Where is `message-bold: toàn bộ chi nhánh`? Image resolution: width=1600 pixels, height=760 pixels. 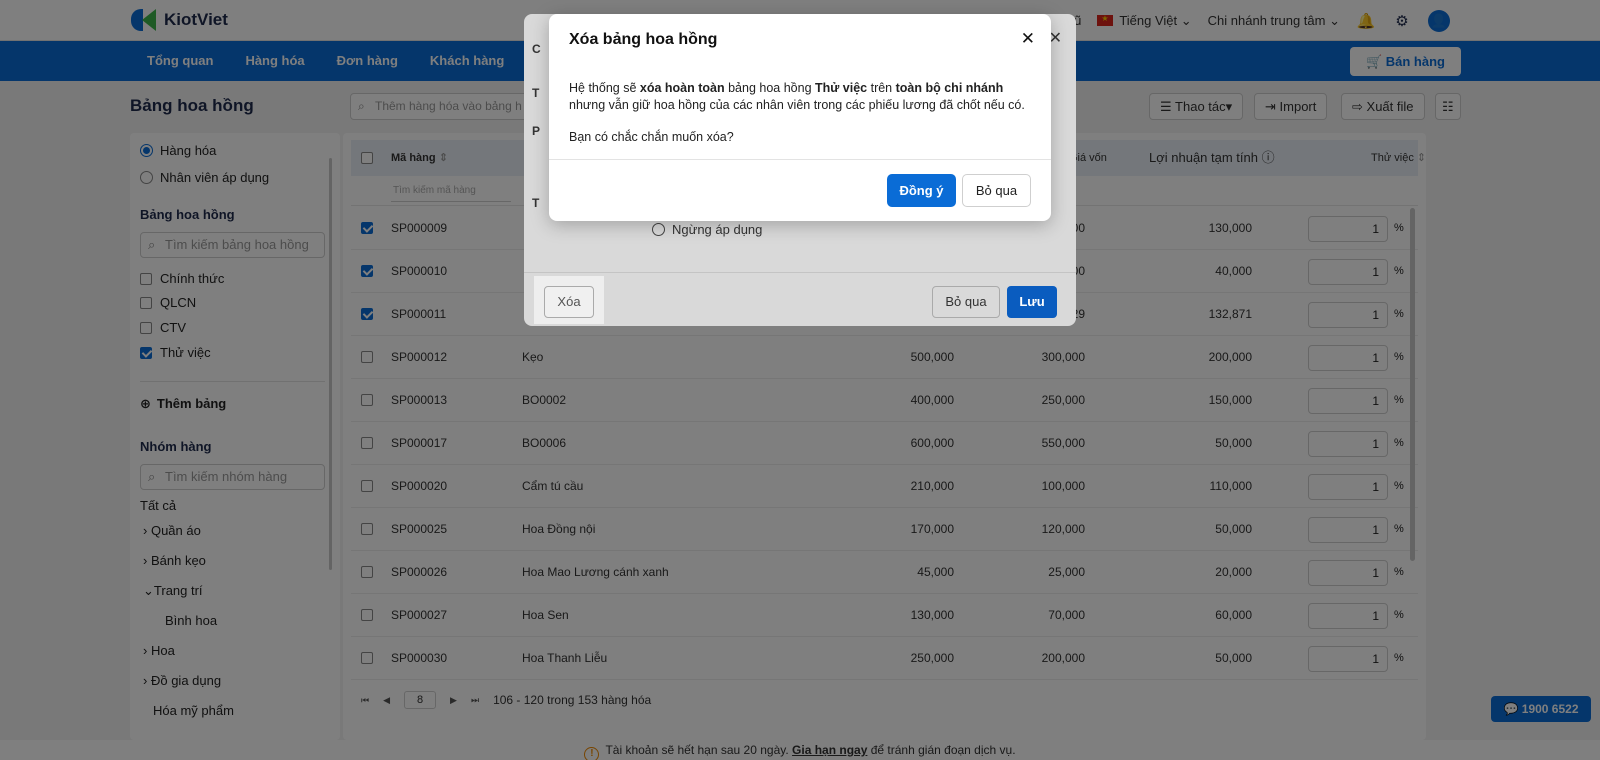
message-bold: toàn bộ chi nhánh is located at coordinates (949, 88).